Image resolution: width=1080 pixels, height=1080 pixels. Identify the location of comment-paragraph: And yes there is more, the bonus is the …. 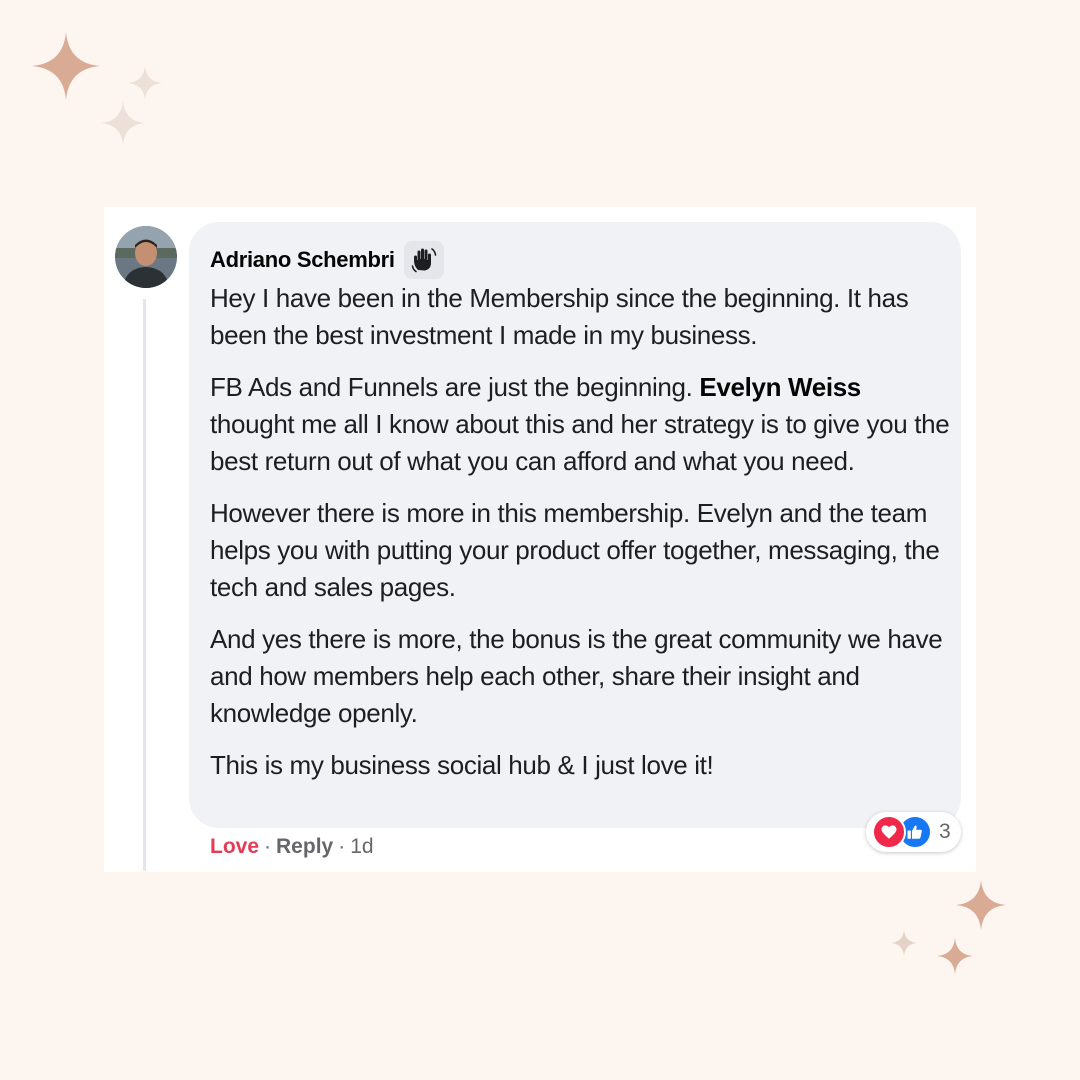
(576, 676).